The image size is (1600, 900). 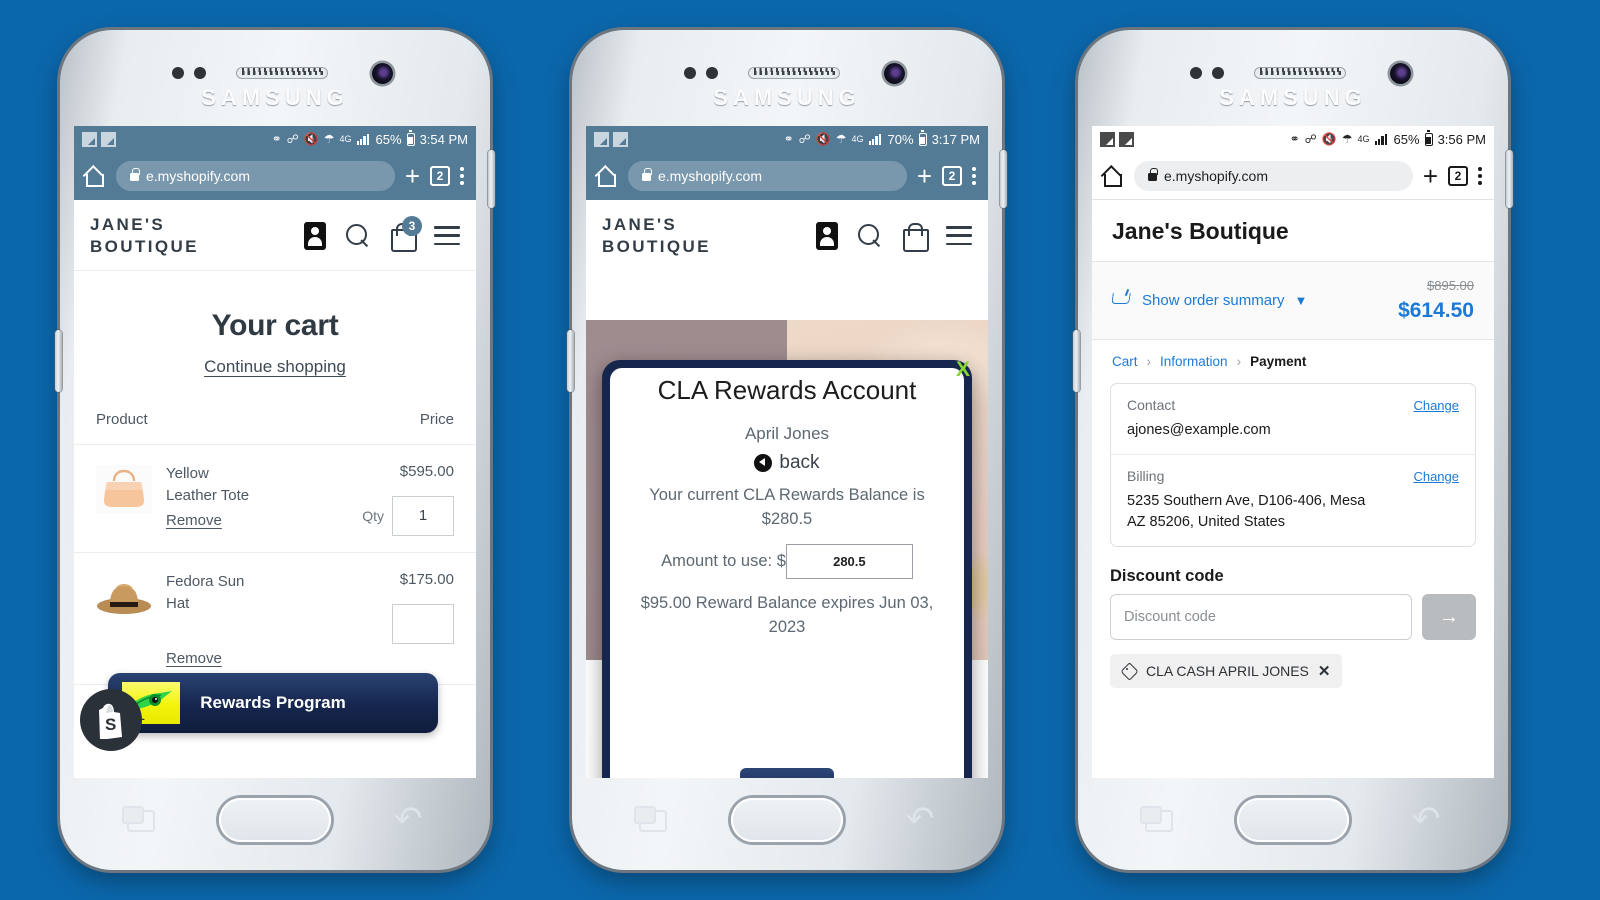 What do you see at coordinates (1436, 405) in the screenshot?
I see `change-contact-link: Change` at bounding box center [1436, 405].